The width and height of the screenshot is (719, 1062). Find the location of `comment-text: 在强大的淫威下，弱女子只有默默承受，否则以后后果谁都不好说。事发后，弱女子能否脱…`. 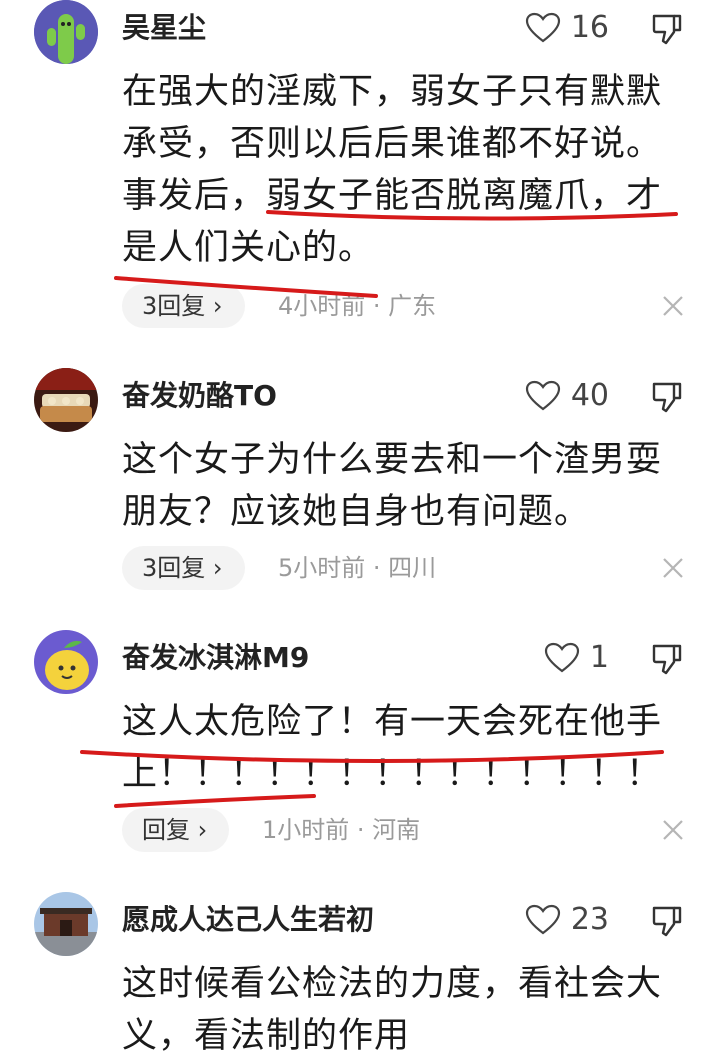

comment-text: 在强大的淫威下，弱女子只有默默承受，否则以后后果谁都不好说。事发后，弱女子能否脱… is located at coordinates (392, 170).